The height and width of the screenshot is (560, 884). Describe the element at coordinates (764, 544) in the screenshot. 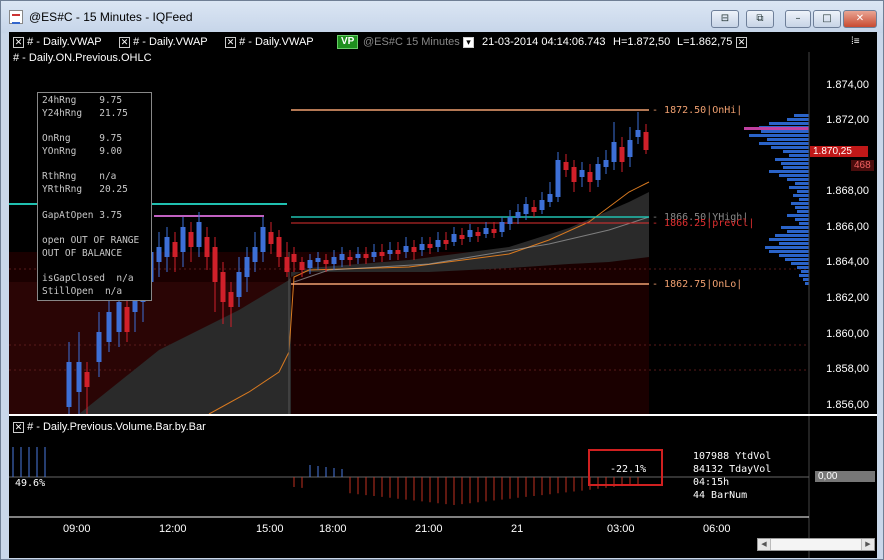

I see `scroll-left-icon: ◀` at that location.